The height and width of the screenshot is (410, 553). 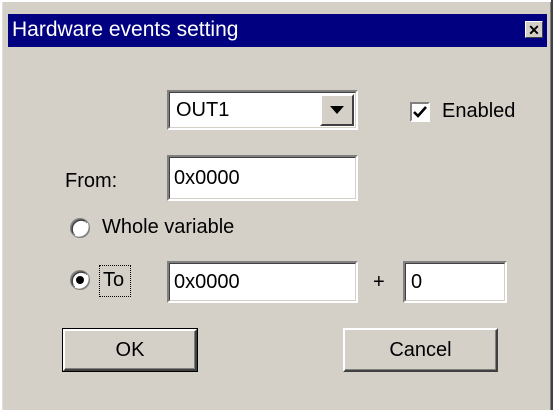 I want to click on event-select: OUT1, so click(x=262, y=110).